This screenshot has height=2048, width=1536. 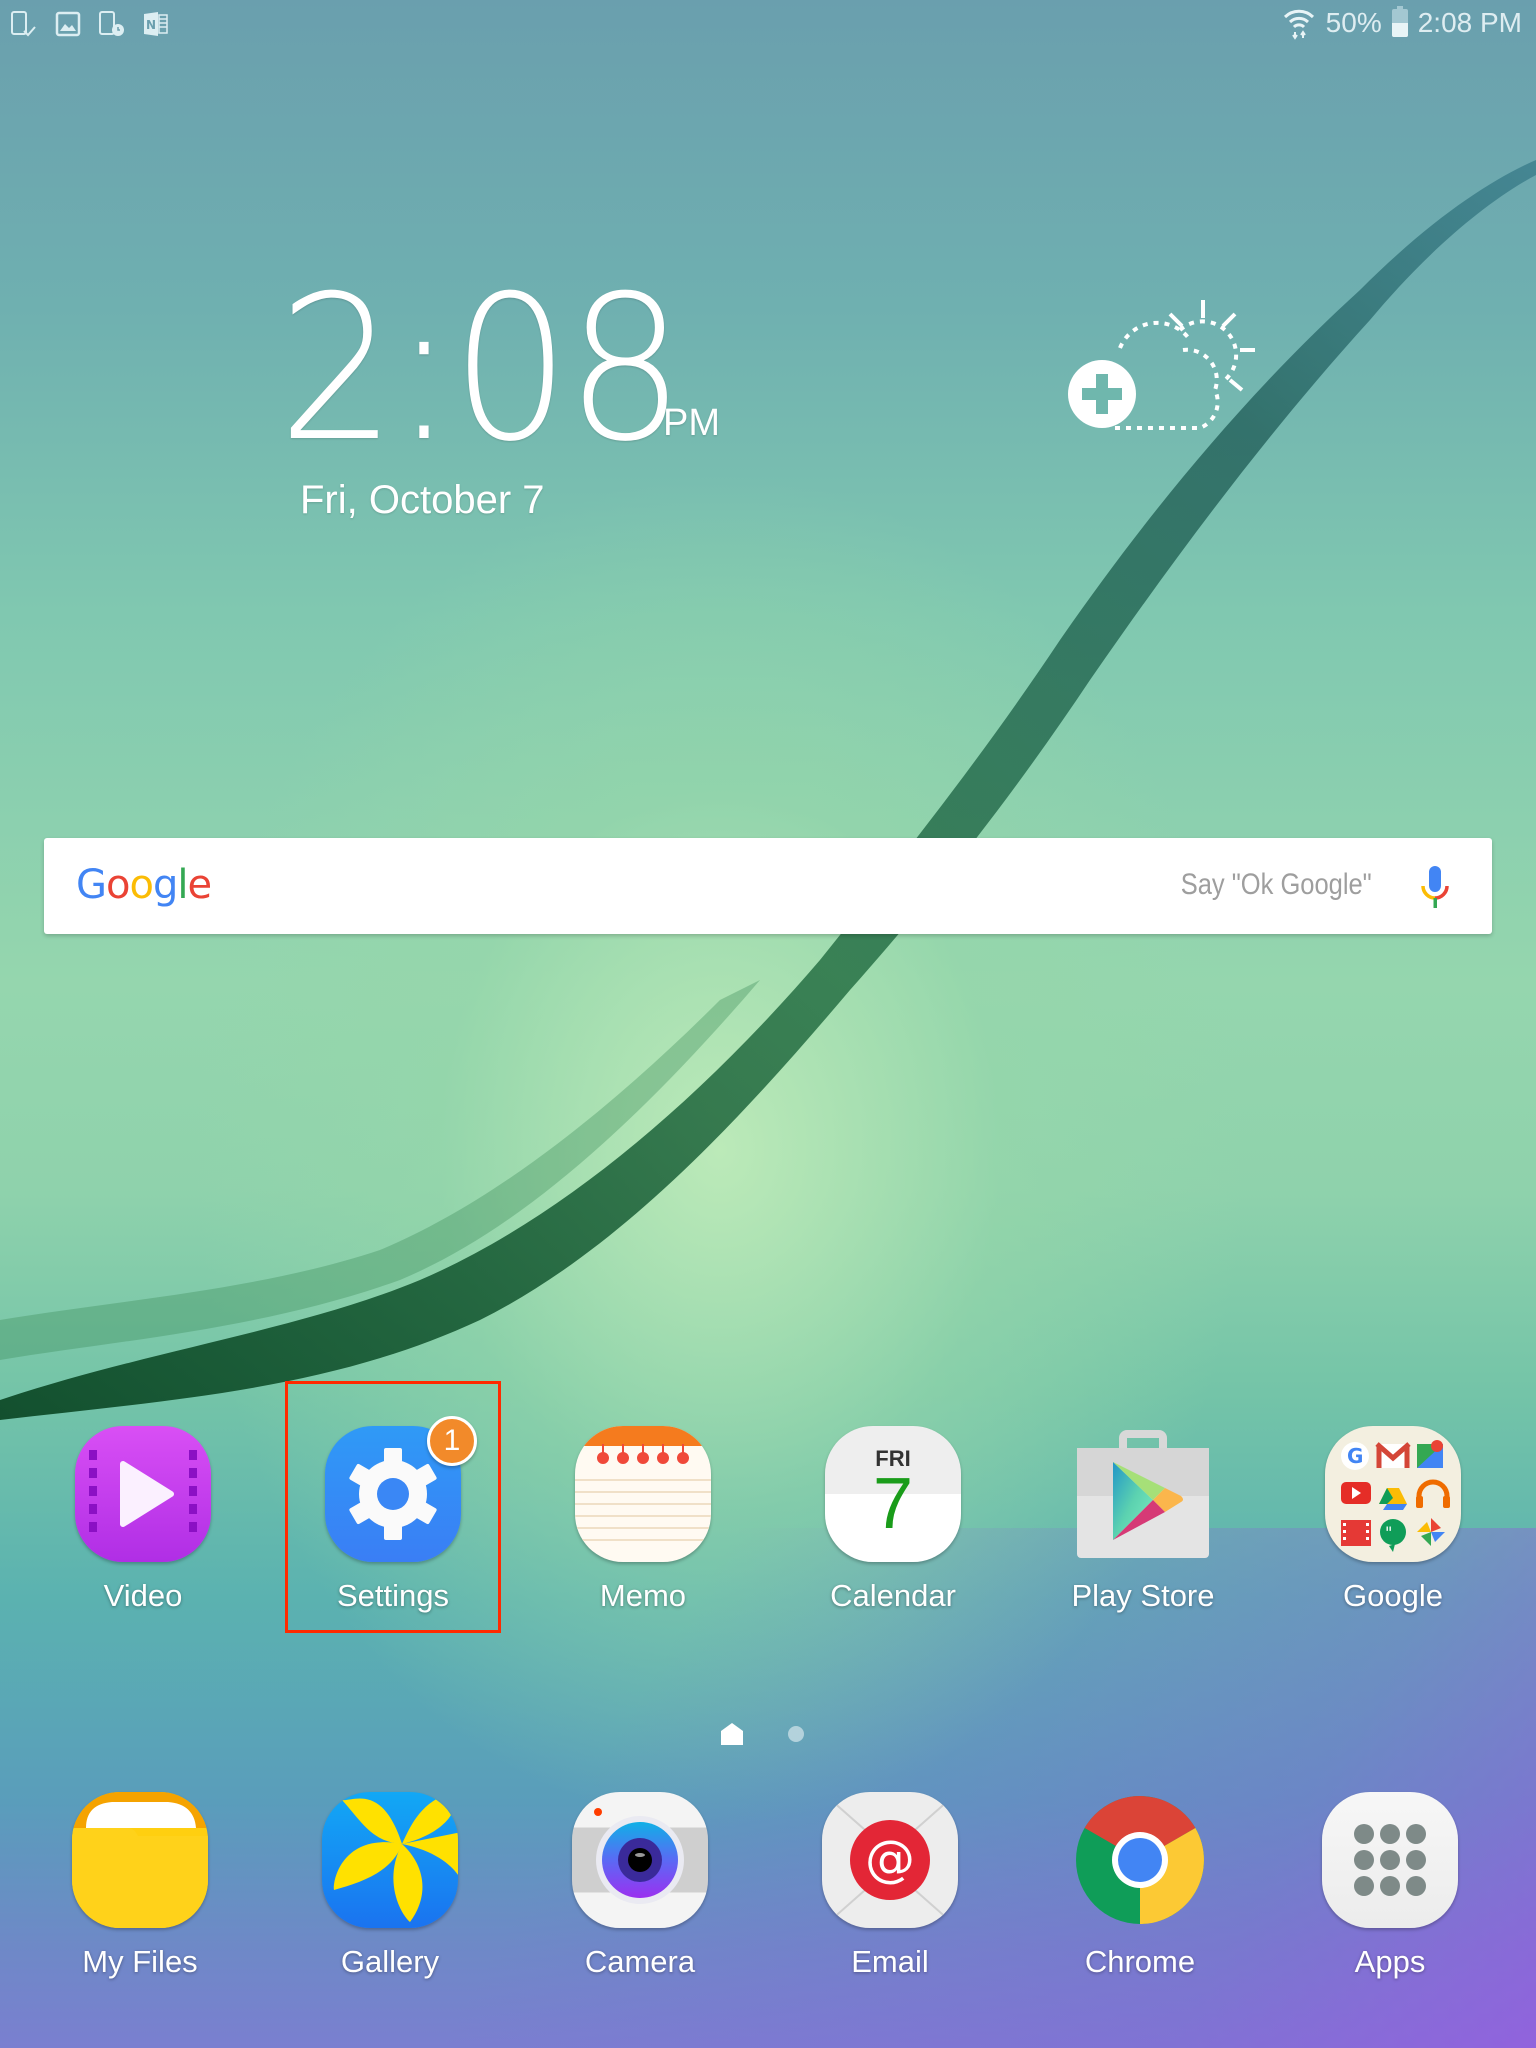 What do you see at coordinates (1399, 21) in the screenshot?
I see `battery-icon` at bounding box center [1399, 21].